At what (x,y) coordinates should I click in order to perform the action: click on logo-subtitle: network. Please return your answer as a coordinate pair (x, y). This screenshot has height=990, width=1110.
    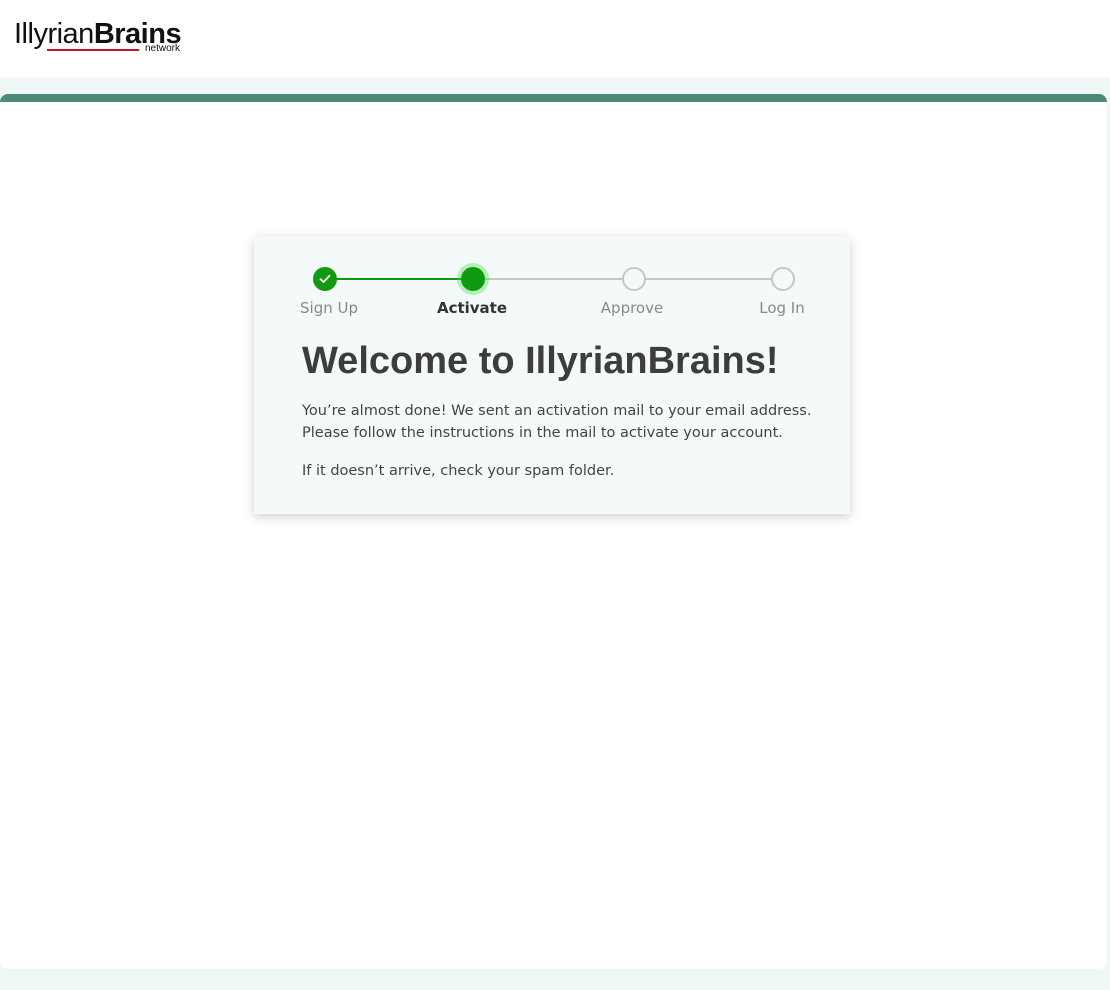
    Looking at the image, I should click on (163, 48).